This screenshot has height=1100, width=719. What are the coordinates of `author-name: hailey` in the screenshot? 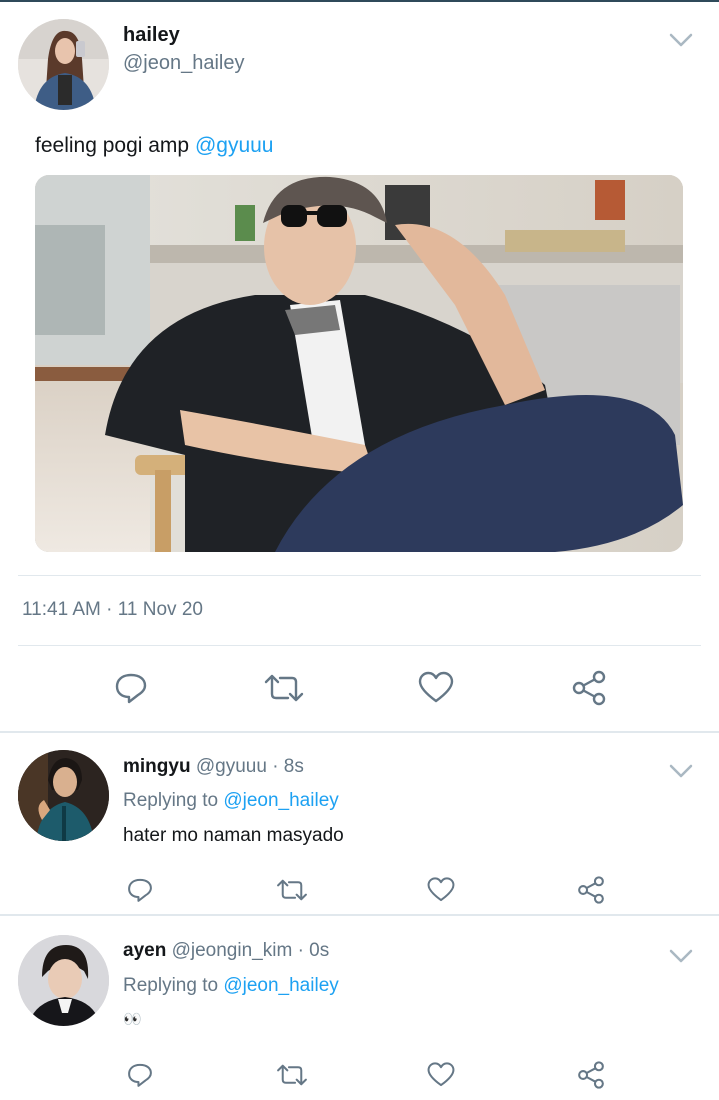 It's located at (151, 35).